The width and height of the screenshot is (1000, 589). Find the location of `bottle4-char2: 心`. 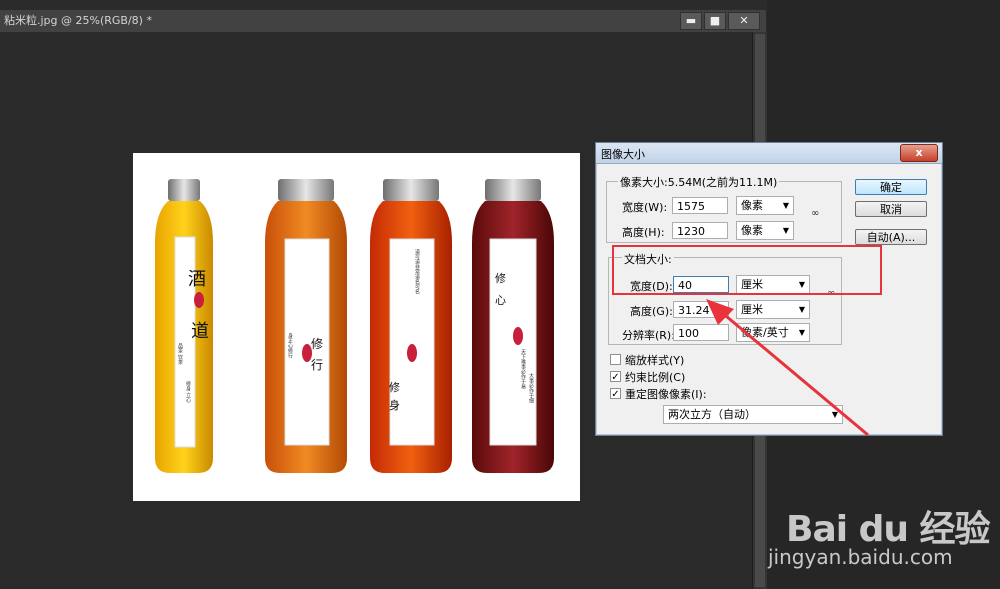

bottle4-char2: 心 is located at coordinates (500, 300).